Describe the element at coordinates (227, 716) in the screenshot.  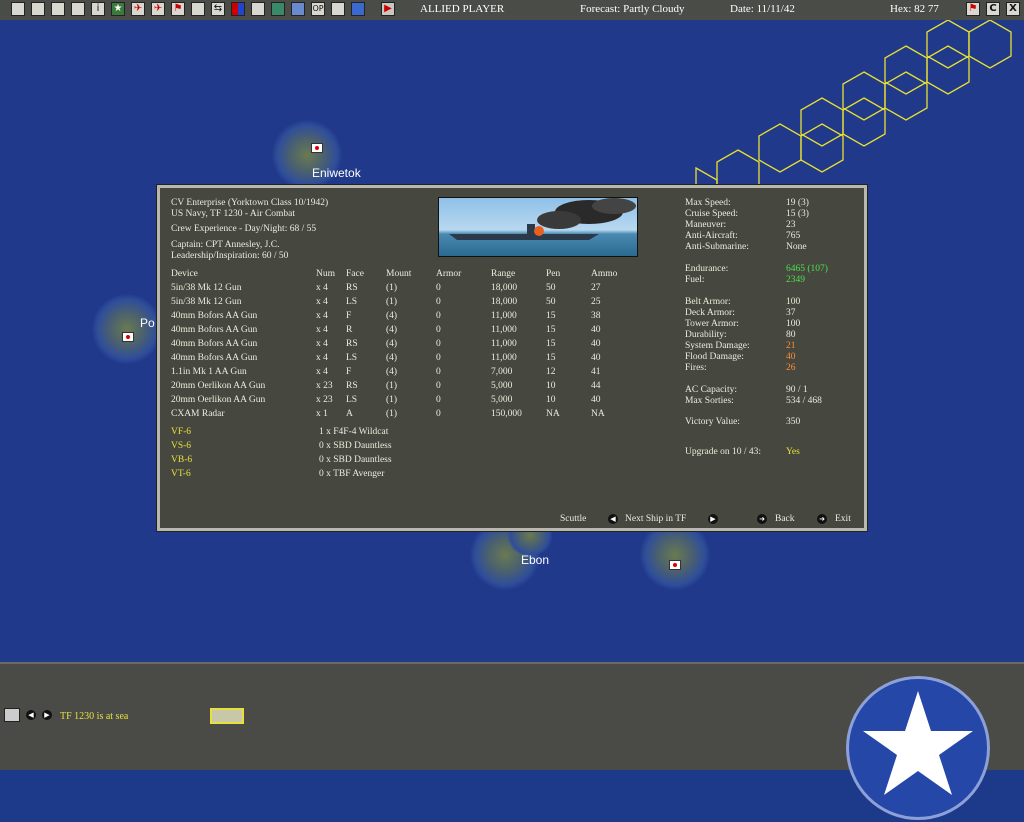
I see `ship-counter-icon` at that location.